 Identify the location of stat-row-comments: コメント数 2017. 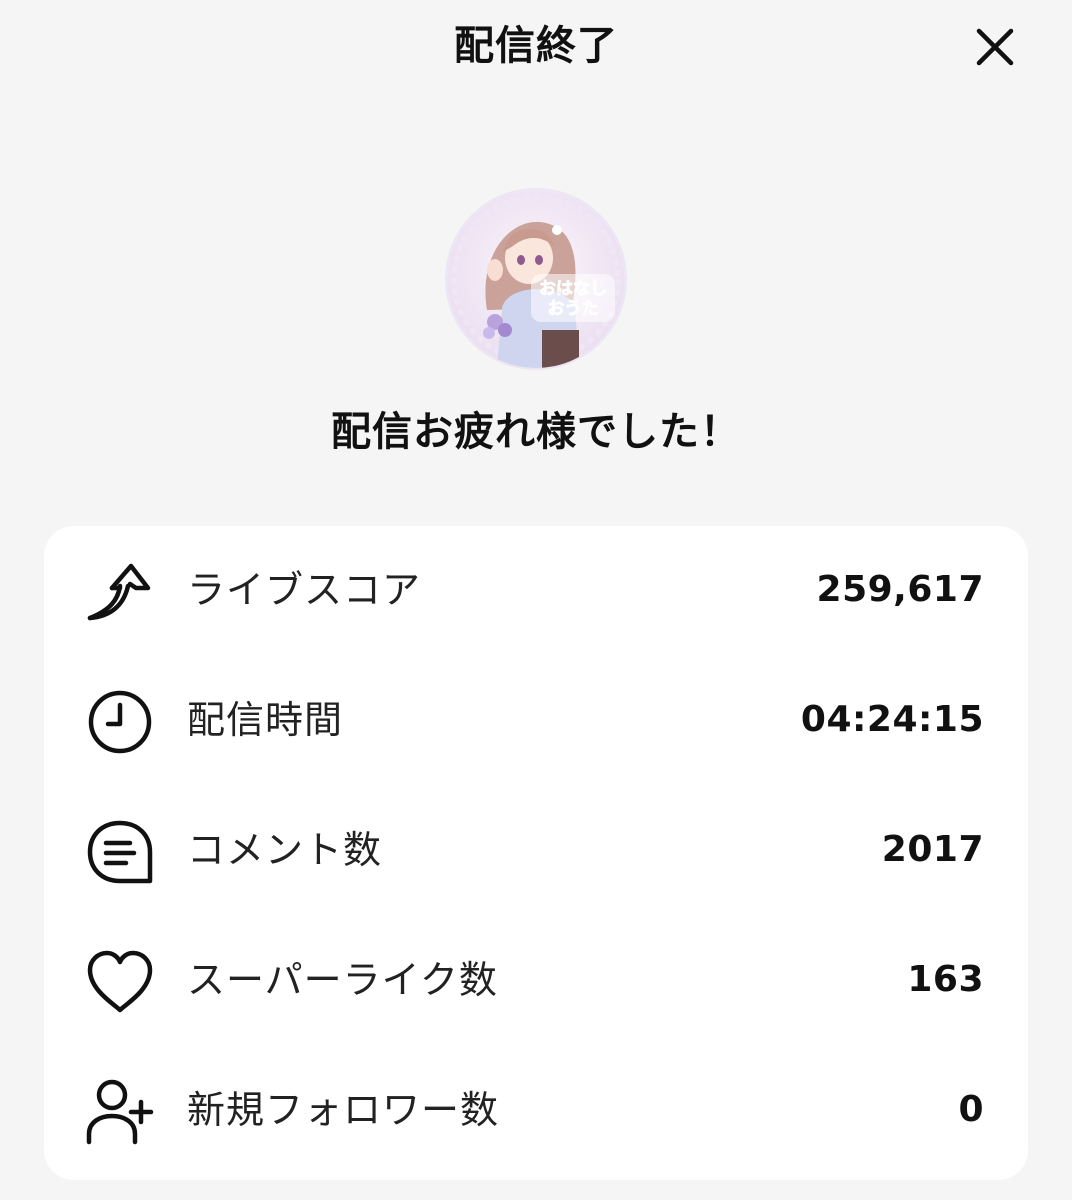
(536, 851).